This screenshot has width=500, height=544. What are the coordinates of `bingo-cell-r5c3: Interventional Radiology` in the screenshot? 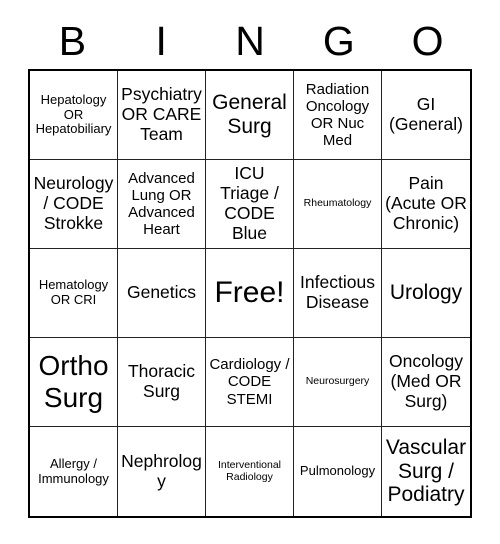 It's located at (250, 471).